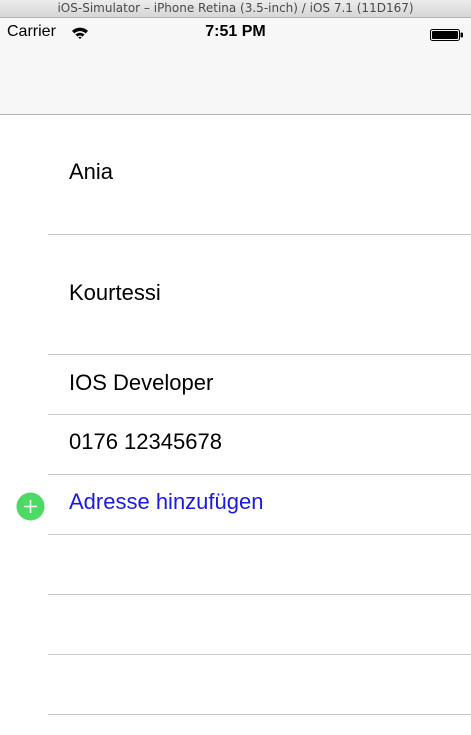 This screenshot has width=471, height=735. I want to click on status-time: 7:51 PM, so click(235, 31).